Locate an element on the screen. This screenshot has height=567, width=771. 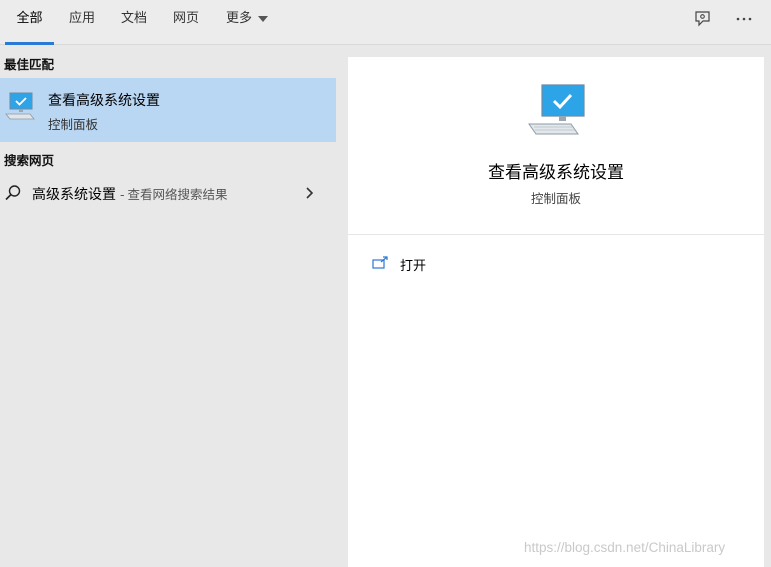
more-options-icon is located at coordinates (745, 20).